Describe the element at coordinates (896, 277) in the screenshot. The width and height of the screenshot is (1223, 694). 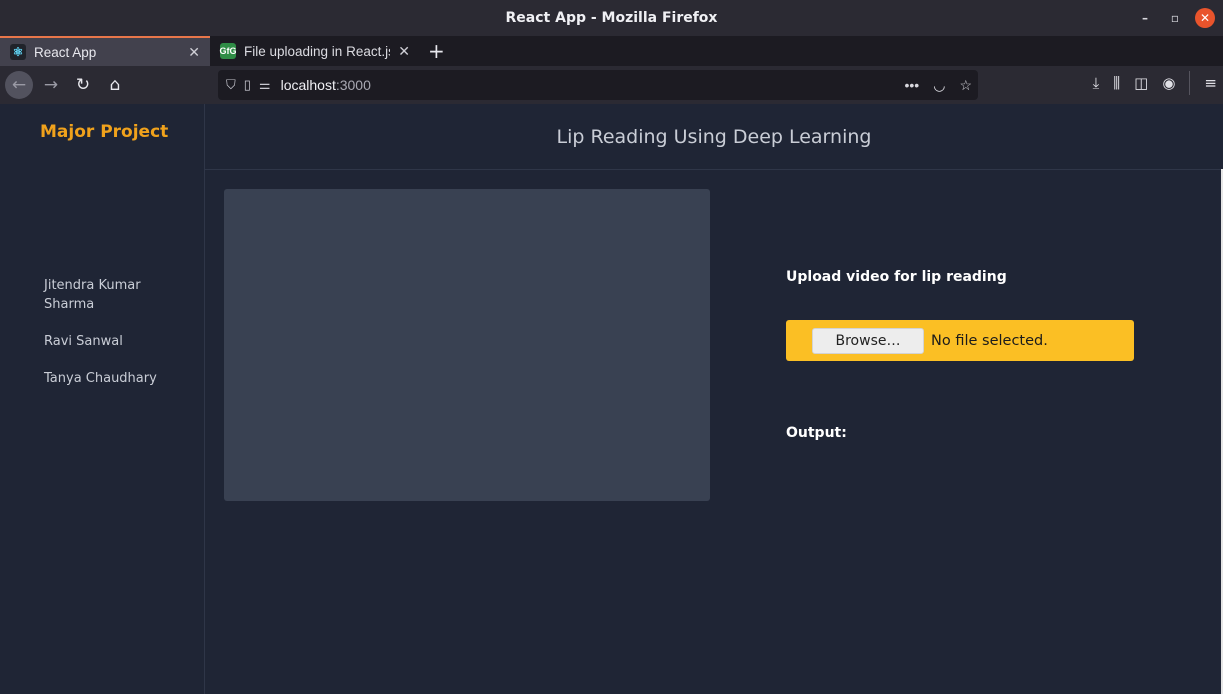
I see `upload-label: Upload video for lip reading` at that location.